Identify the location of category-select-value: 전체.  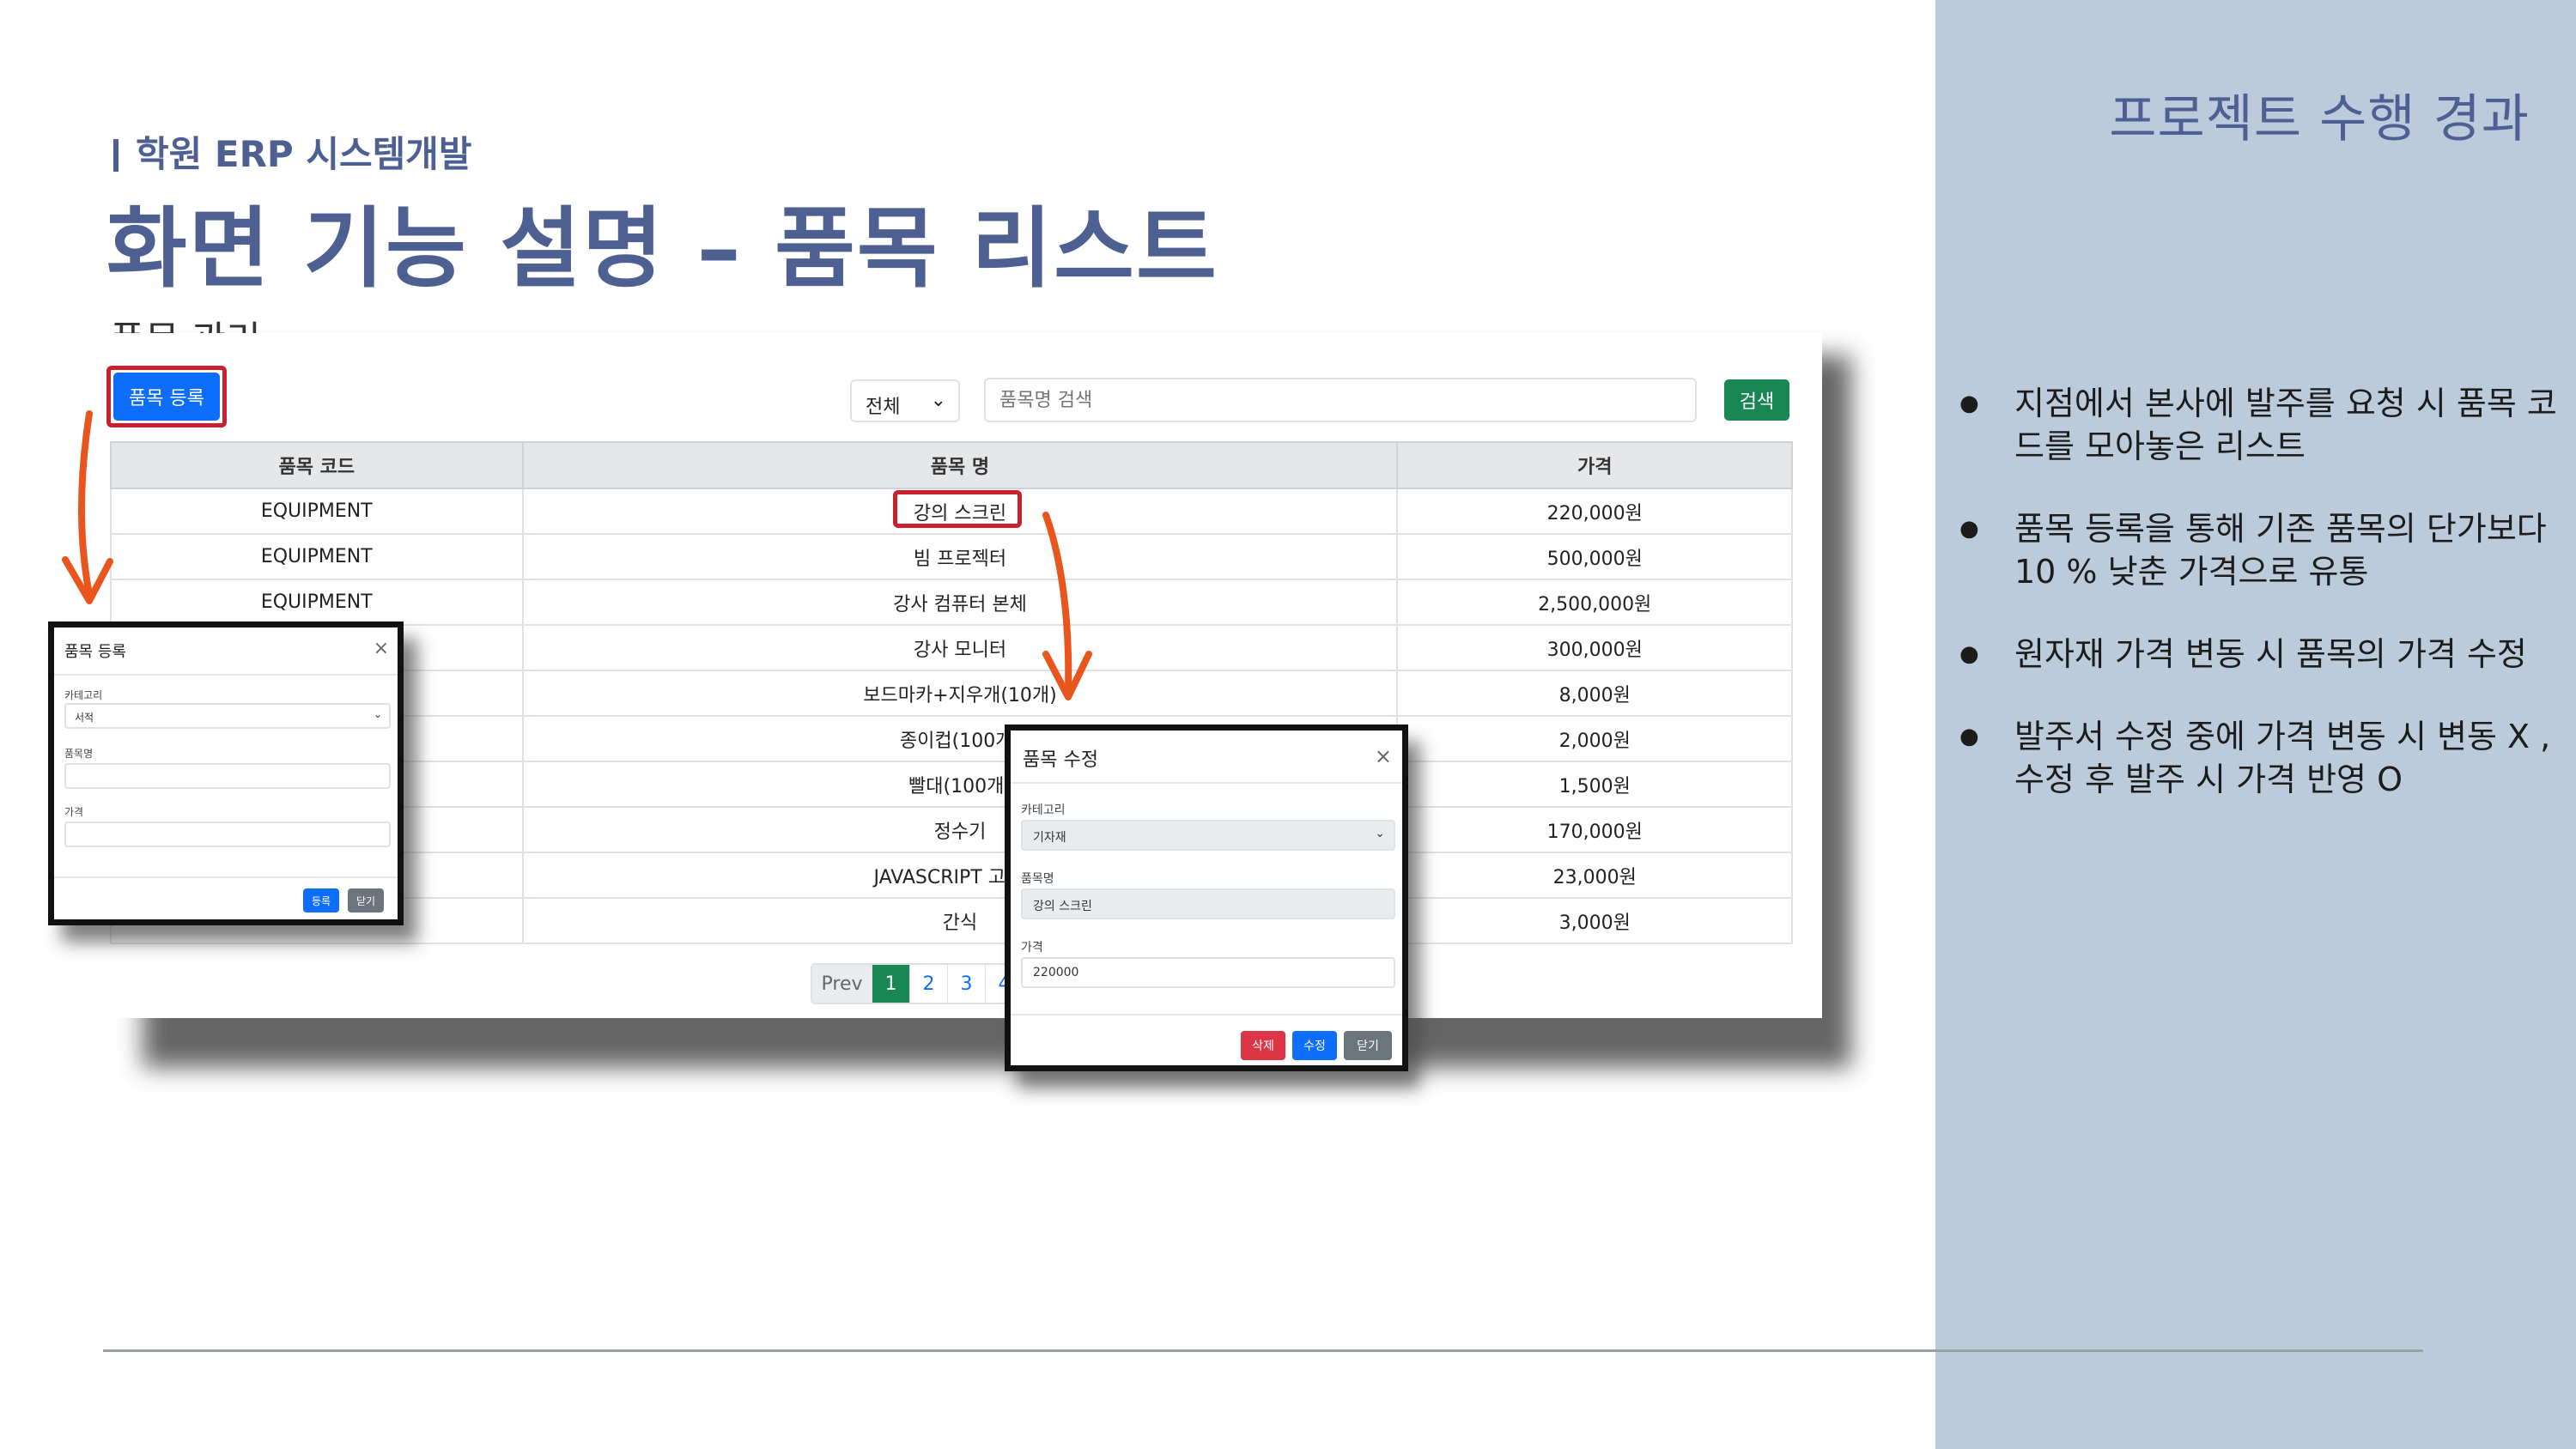
(884, 407).